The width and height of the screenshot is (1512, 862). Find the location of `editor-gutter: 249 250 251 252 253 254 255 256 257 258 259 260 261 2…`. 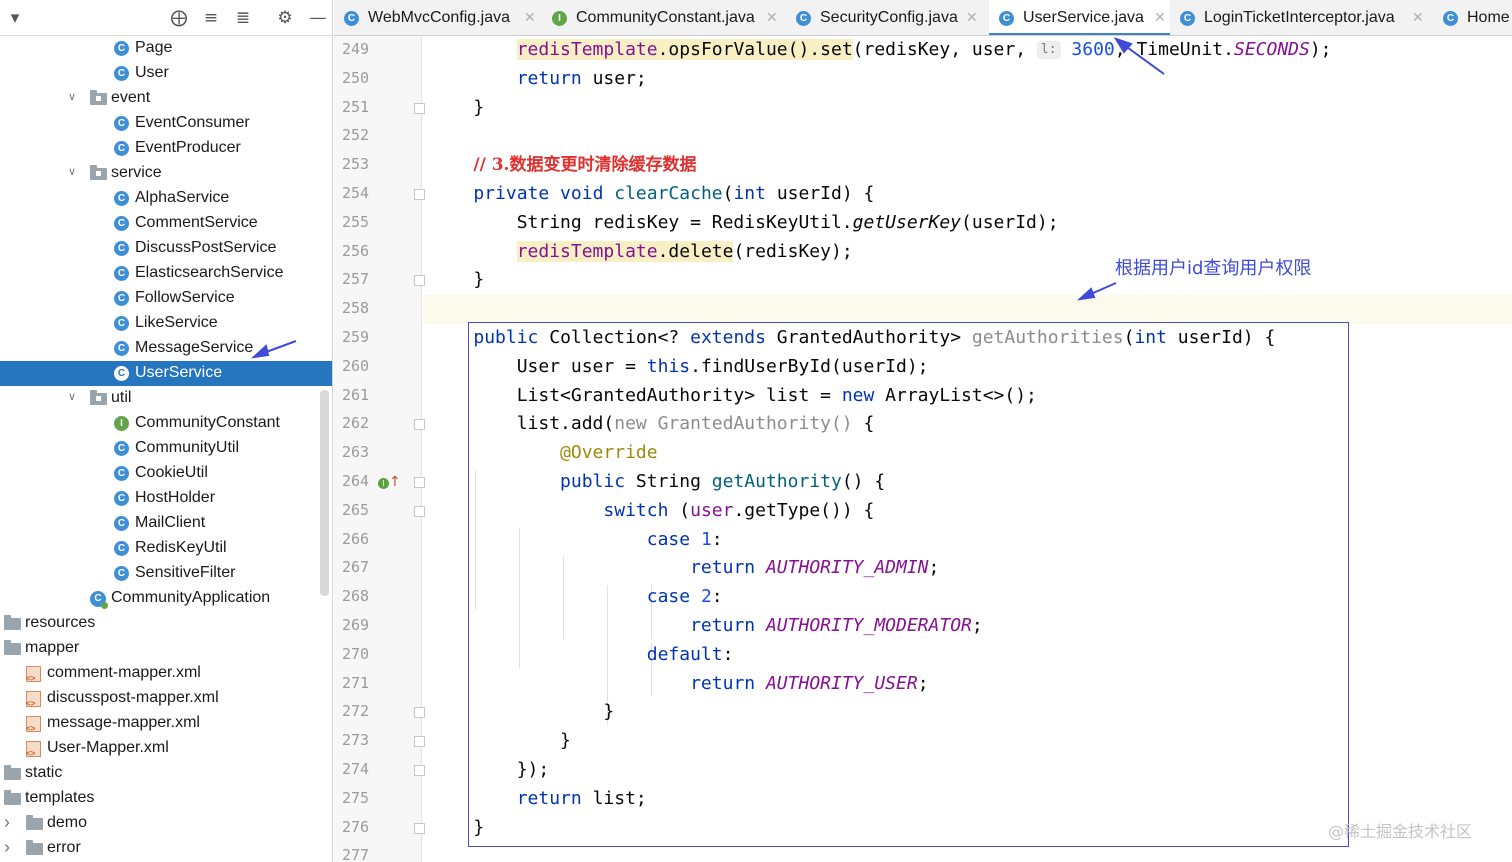

editor-gutter: 249 250 251 252 253 254 255 256 257 258 259 260 261 2… is located at coordinates (379, 449).